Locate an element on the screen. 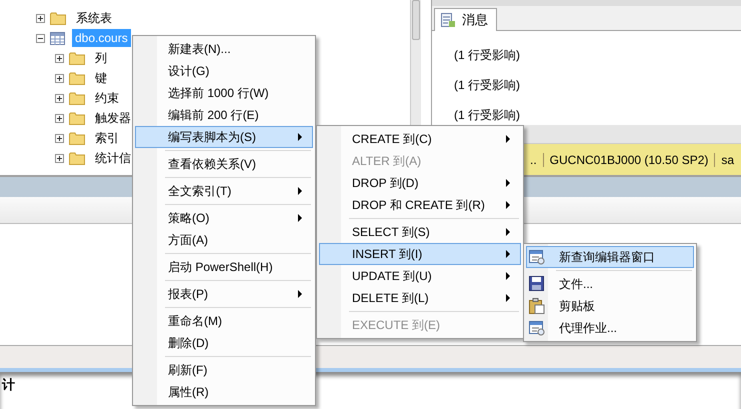 Image resolution: width=741 pixels, height=409 pixels. menu-item: 剪贴板 is located at coordinates (610, 306).